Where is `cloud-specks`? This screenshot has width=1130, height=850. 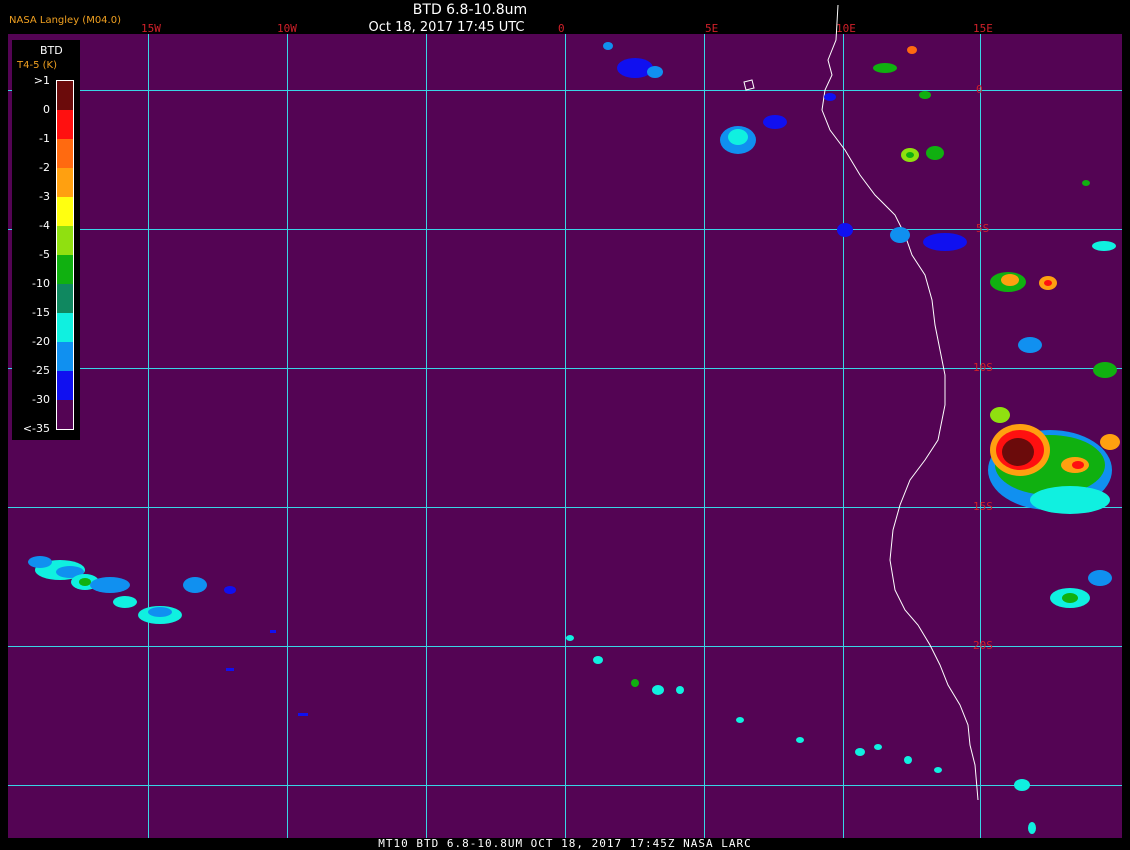 cloud-specks is located at coordinates (267, 673).